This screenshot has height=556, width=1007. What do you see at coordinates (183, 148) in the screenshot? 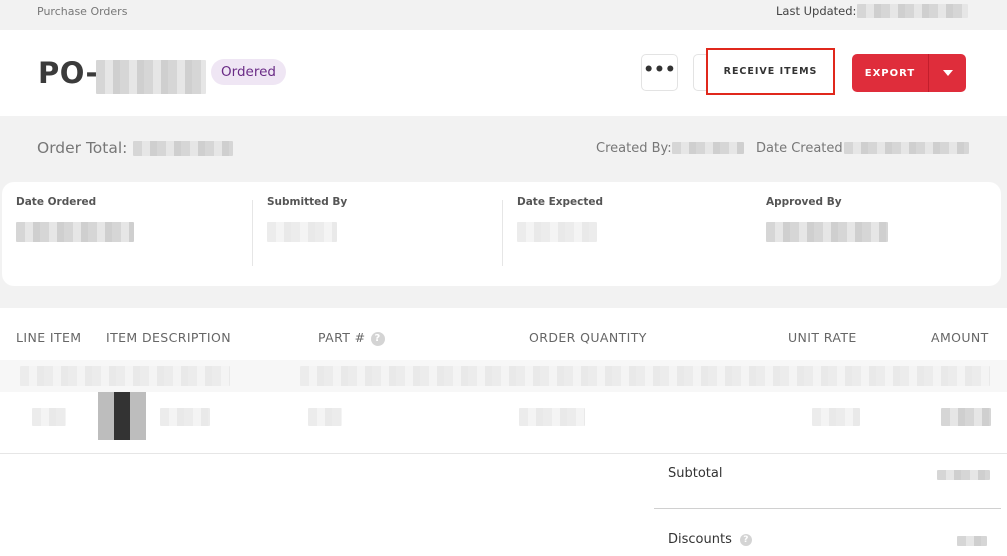
I see `order-total-value-redacted` at bounding box center [183, 148].